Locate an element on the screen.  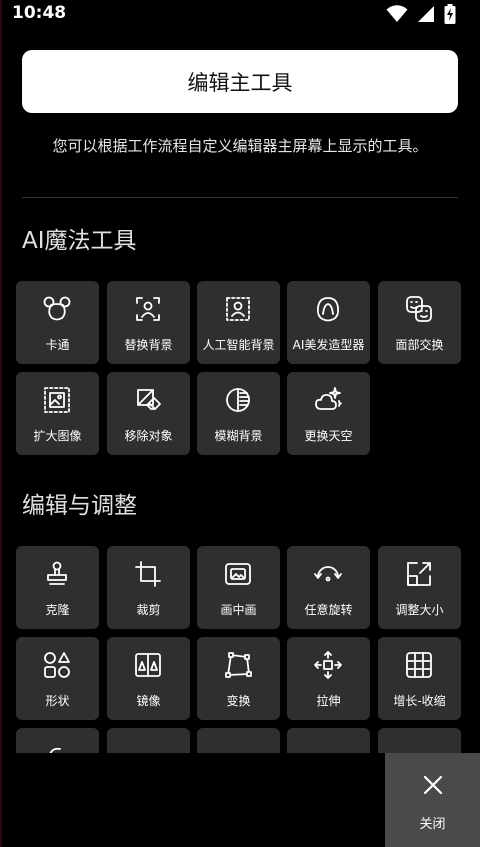
clone-stamp-icon is located at coordinates (57, 573).